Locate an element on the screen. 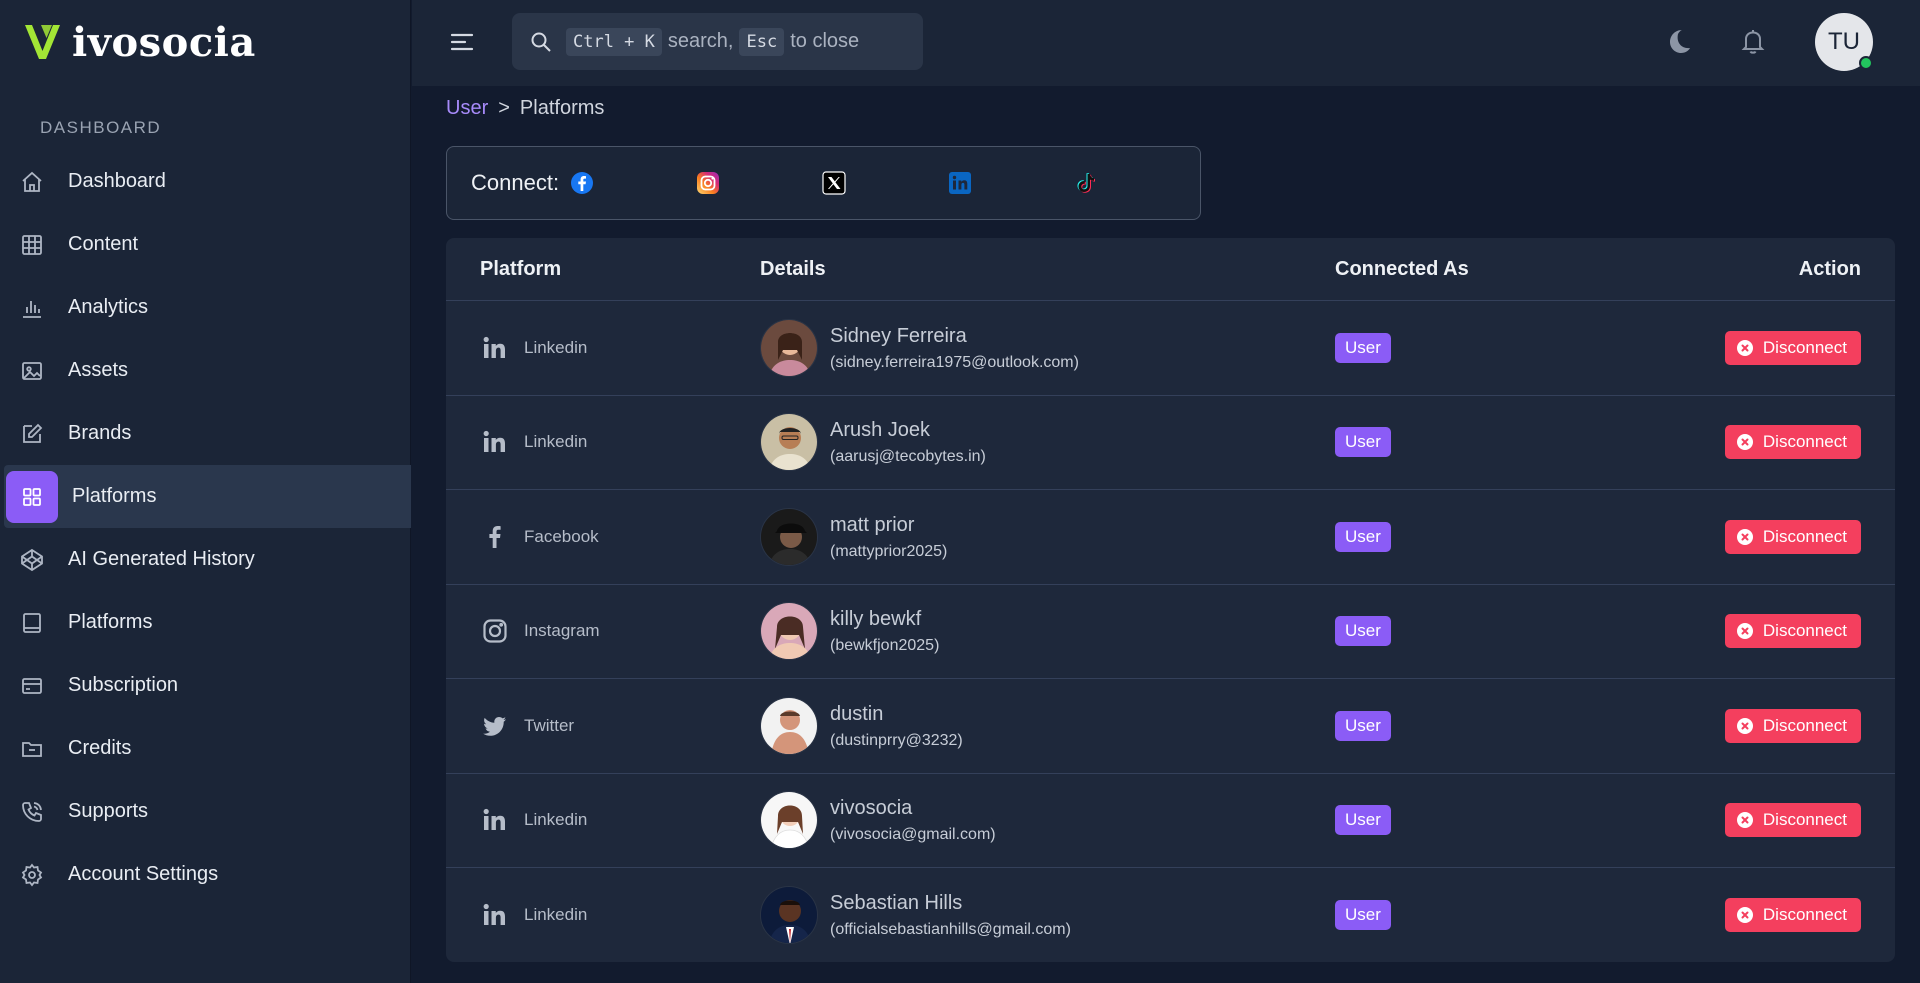 This screenshot has width=1920, height=983. book-icon is located at coordinates (32, 623).